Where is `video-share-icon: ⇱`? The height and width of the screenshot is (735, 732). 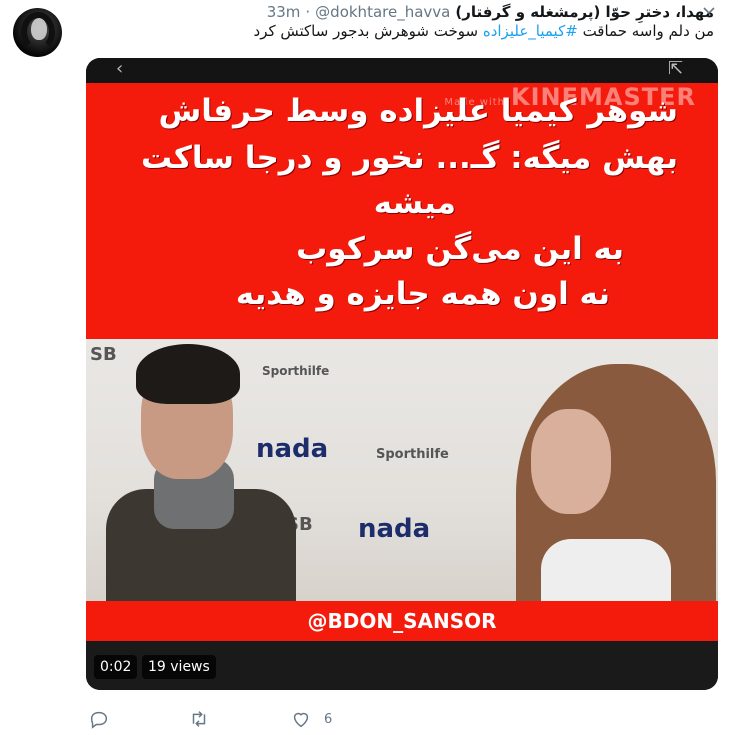
video-share-icon: ⇱ is located at coordinates (676, 68).